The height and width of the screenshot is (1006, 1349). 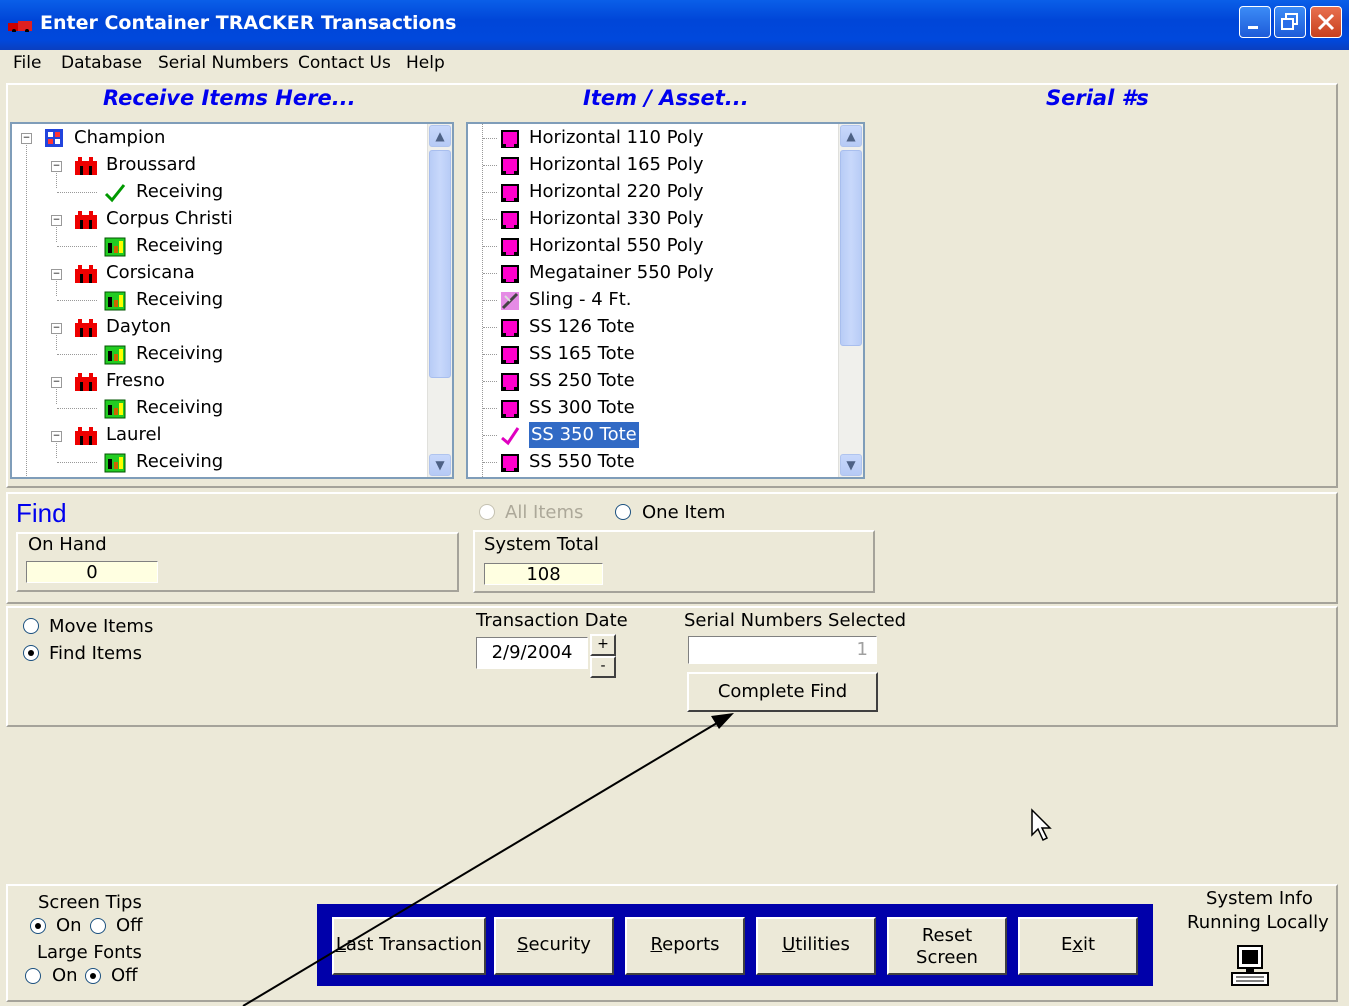 What do you see at coordinates (101, 626) in the screenshot?
I see `move-items-label: Move Items` at bounding box center [101, 626].